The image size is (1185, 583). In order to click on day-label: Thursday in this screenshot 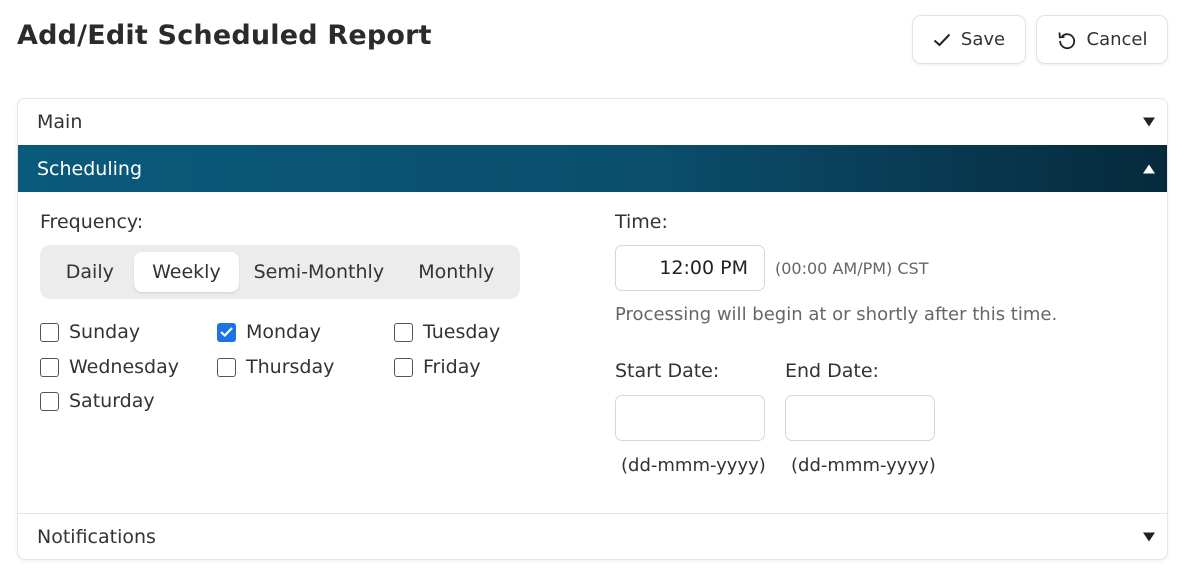, I will do `click(290, 367)`.